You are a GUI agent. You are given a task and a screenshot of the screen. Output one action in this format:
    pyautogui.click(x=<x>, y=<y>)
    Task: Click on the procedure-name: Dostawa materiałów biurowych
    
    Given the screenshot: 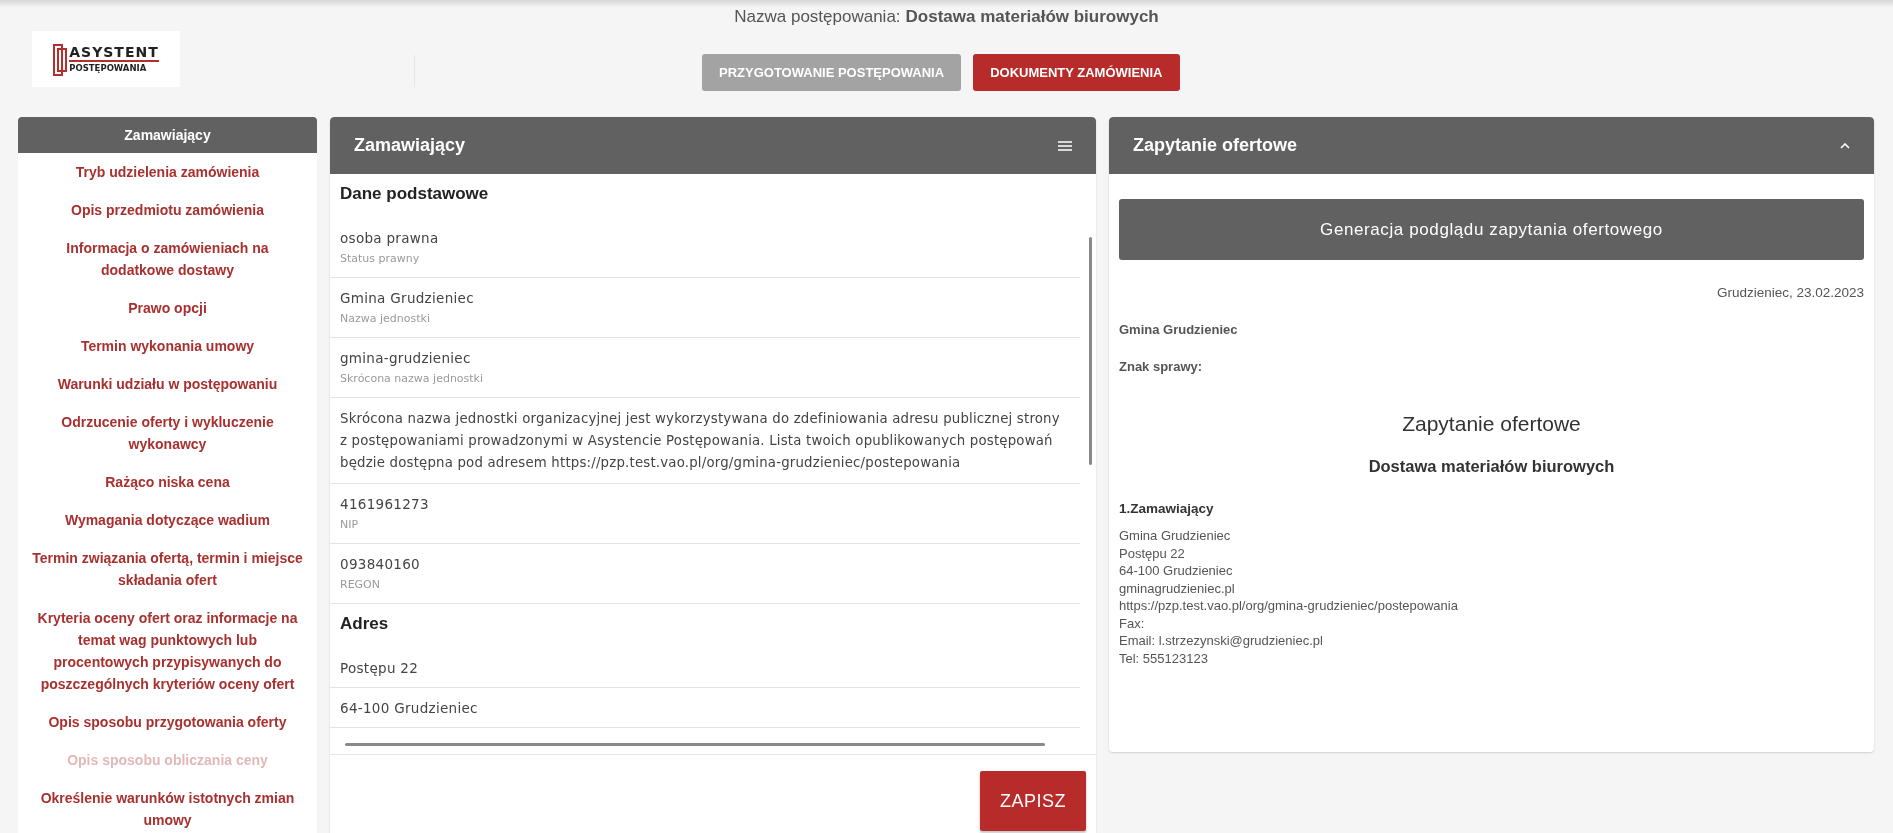 What is the action you would take?
    pyautogui.click(x=1032, y=16)
    